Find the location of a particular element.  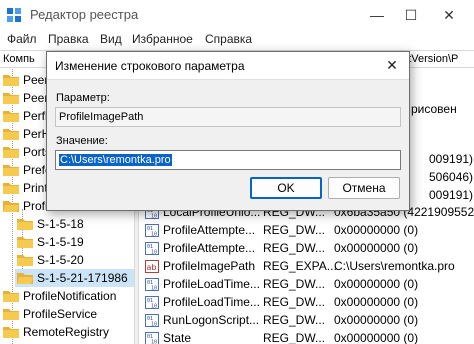

tree-item-label: S-1-5-19 is located at coordinates (60, 242).